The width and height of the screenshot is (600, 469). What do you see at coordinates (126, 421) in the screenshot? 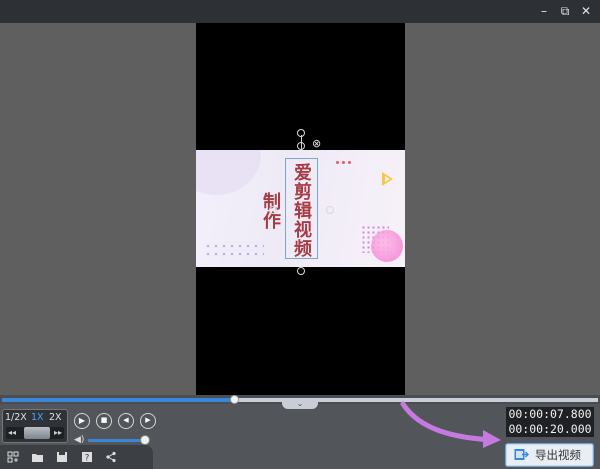
I see `previous-frame-button: ◀` at bounding box center [126, 421].